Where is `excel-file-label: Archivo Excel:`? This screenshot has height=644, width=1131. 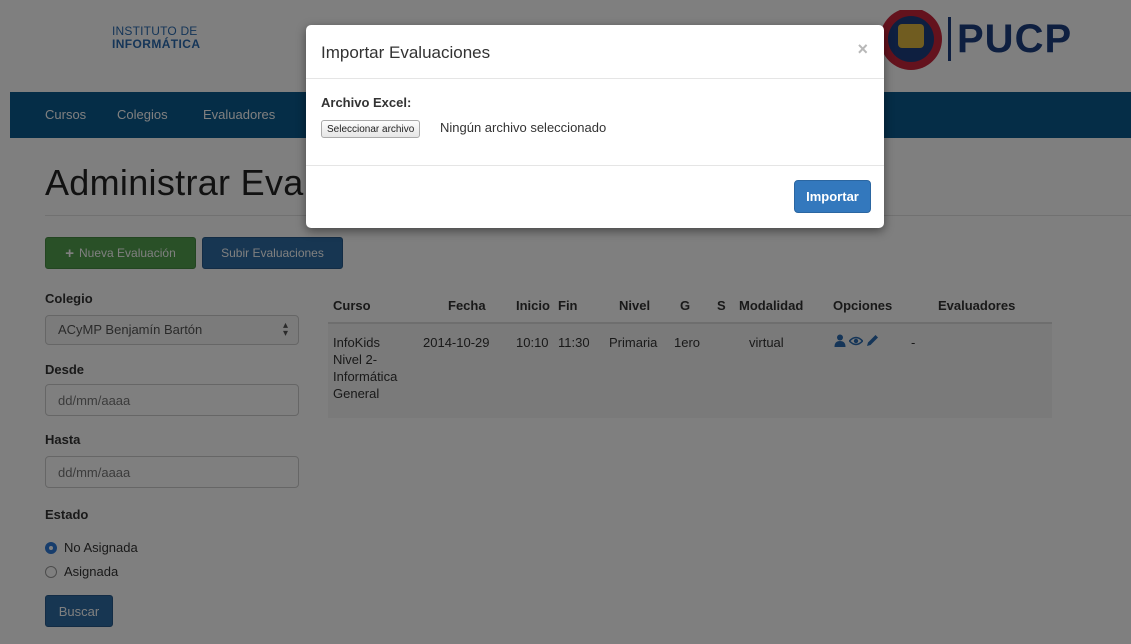 excel-file-label: Archivo Excel: is located at coordinates (366, 102).